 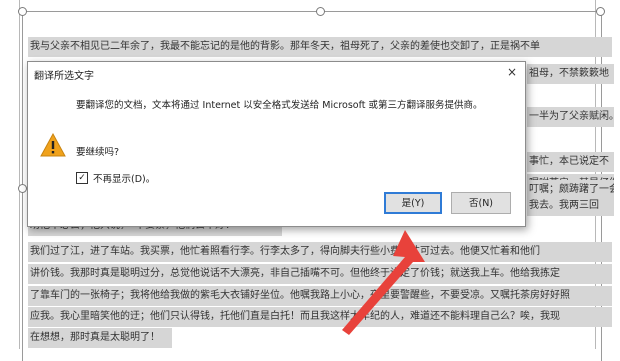 What do you see at coordinates (320, 11) in the screenshot?
I see `resize-handle-top-middle` at bounding box center [320, 11].